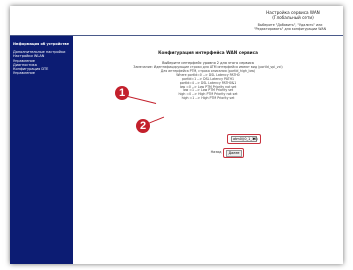 The image size is (353, 270). I want to click on select-highlight: atm0/(0_1_35) ▼, so click(244, 139).